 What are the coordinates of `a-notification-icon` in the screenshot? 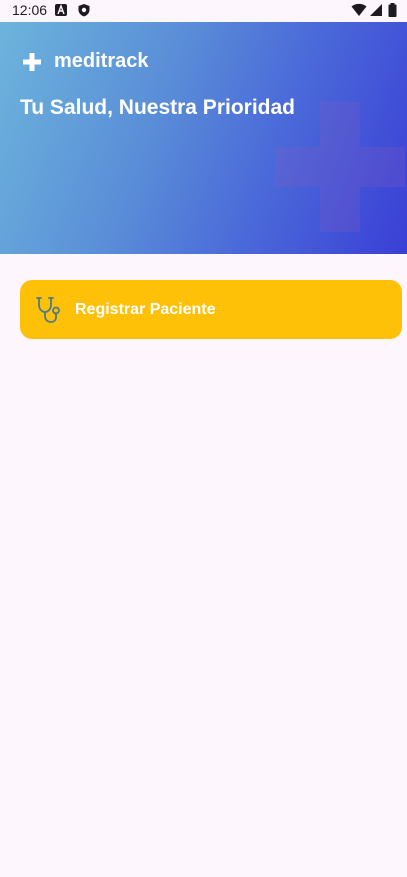 It's located at (61, 10).